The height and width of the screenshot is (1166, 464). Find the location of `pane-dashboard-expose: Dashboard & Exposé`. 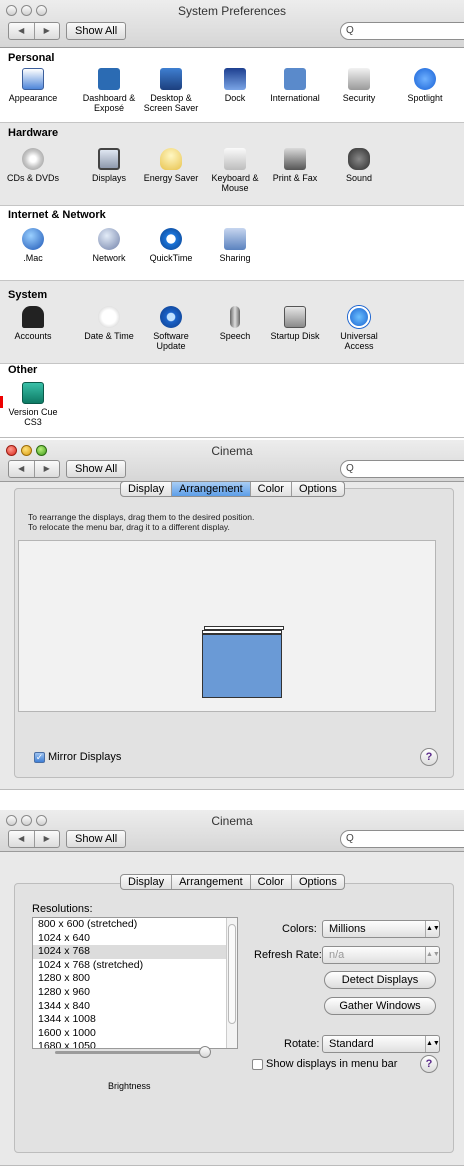

pane-dashboard-expose: Dashboard & Exposé is located at coordinates (109, 90).